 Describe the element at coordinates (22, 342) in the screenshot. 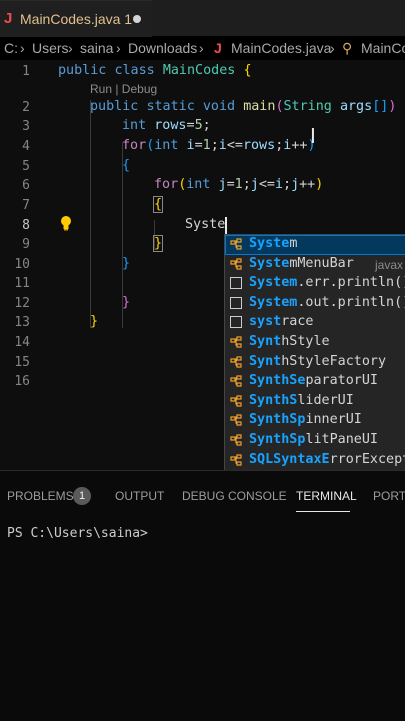

I see `line-number: 14` at that location.